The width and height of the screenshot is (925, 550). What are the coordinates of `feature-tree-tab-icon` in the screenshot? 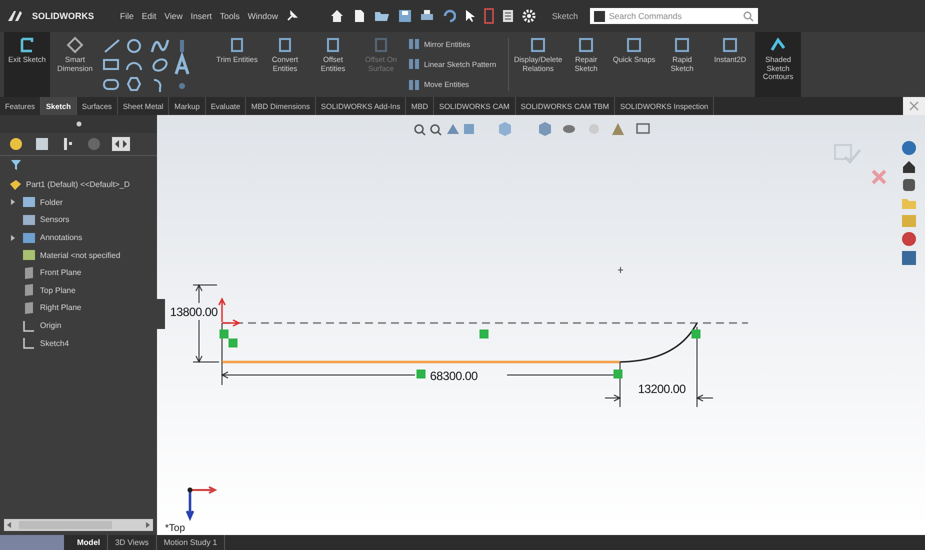 It's located at (16, 144).